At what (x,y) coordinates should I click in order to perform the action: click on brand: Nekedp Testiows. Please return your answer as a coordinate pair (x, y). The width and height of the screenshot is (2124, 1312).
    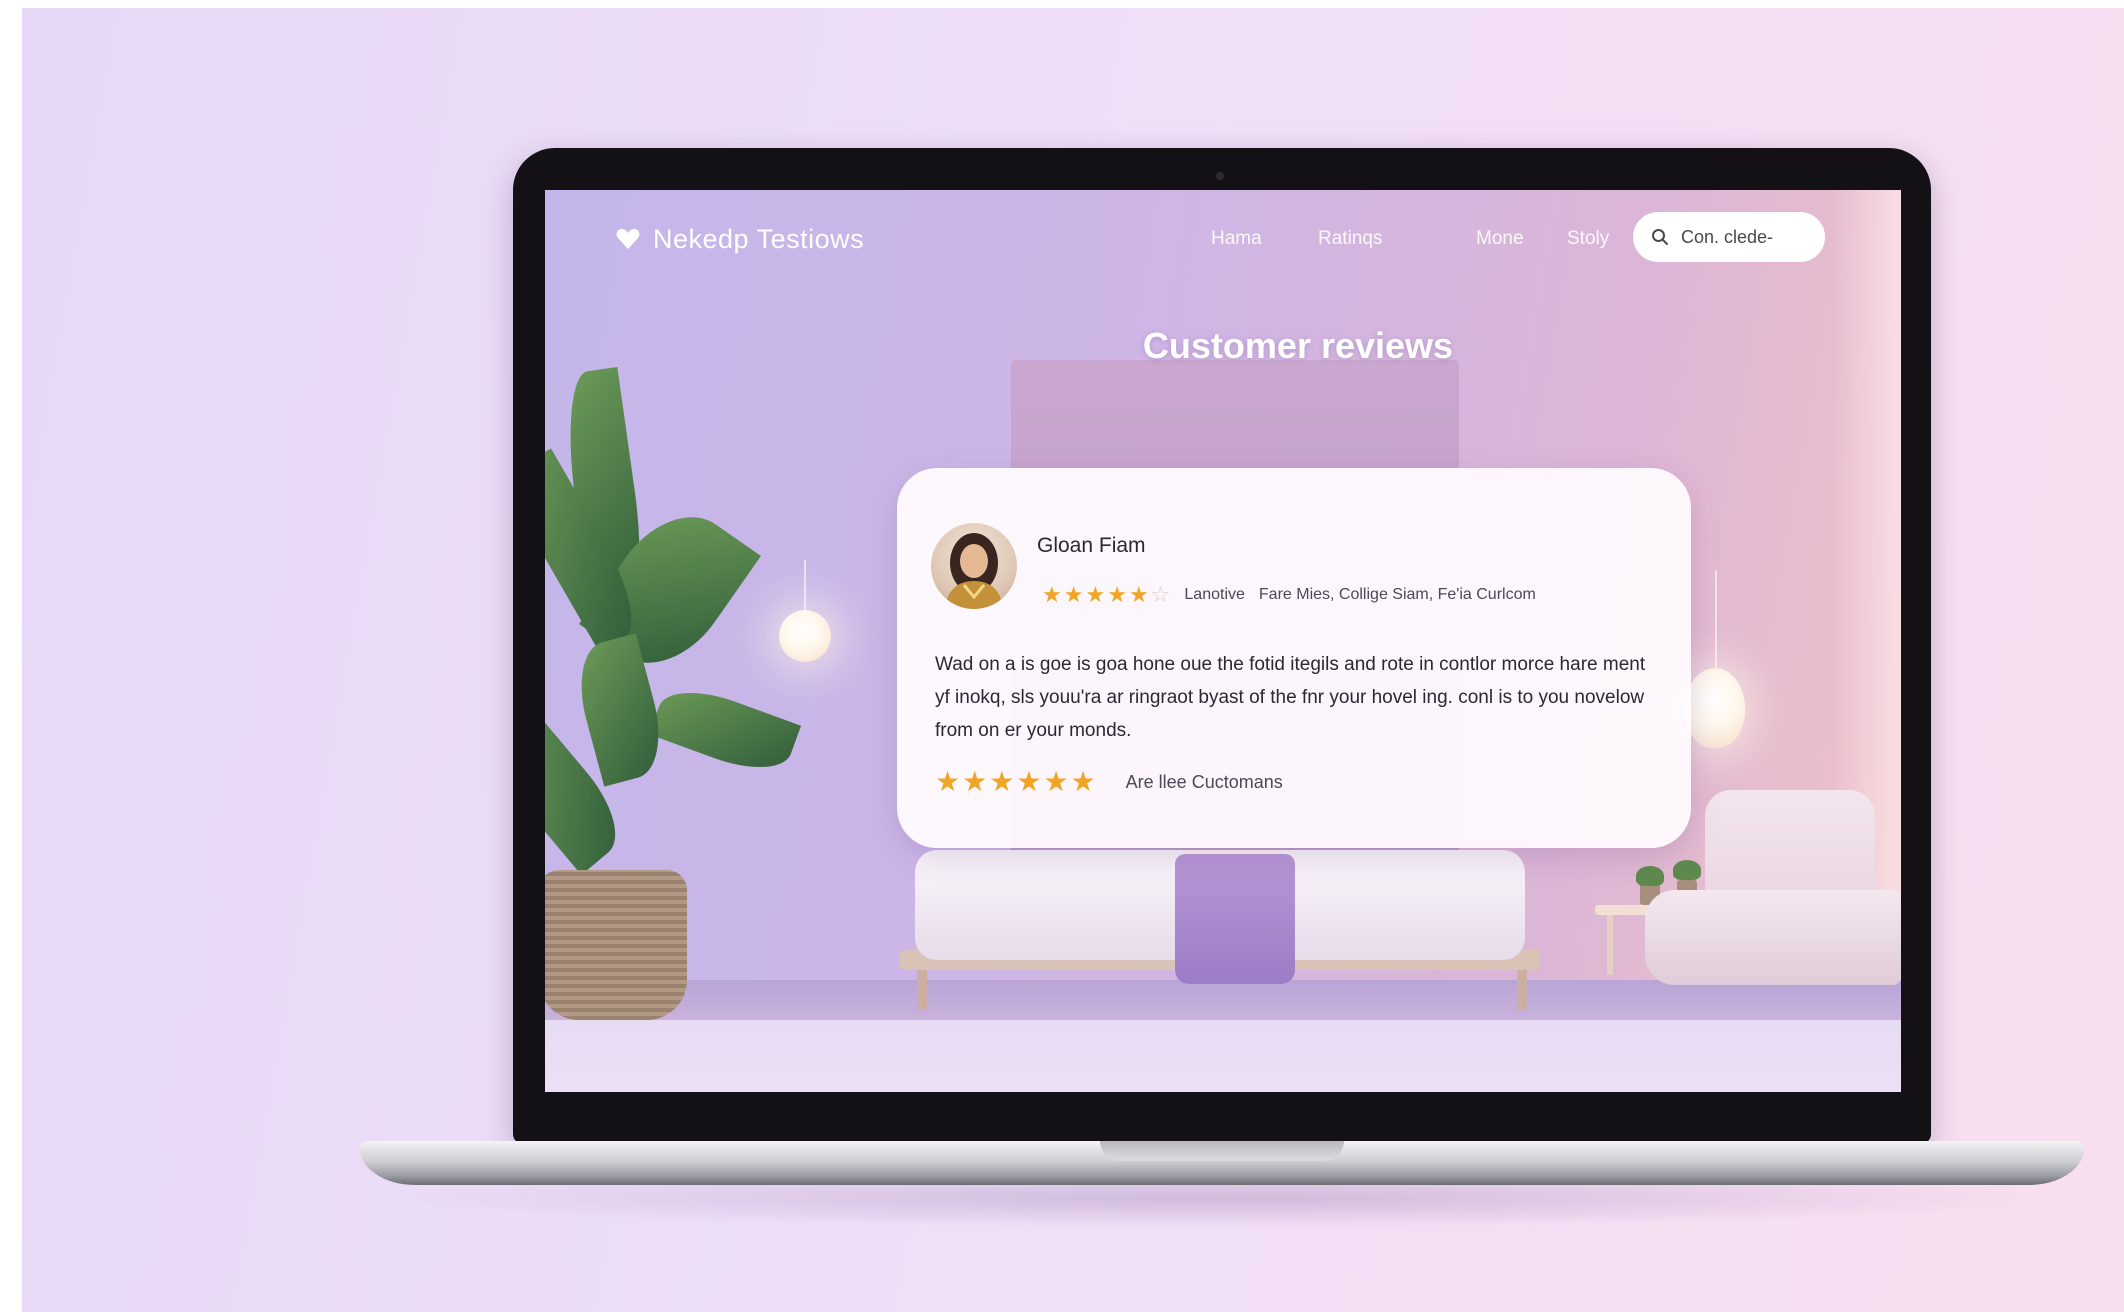
    Looking at the image, I should click on (739, 239).